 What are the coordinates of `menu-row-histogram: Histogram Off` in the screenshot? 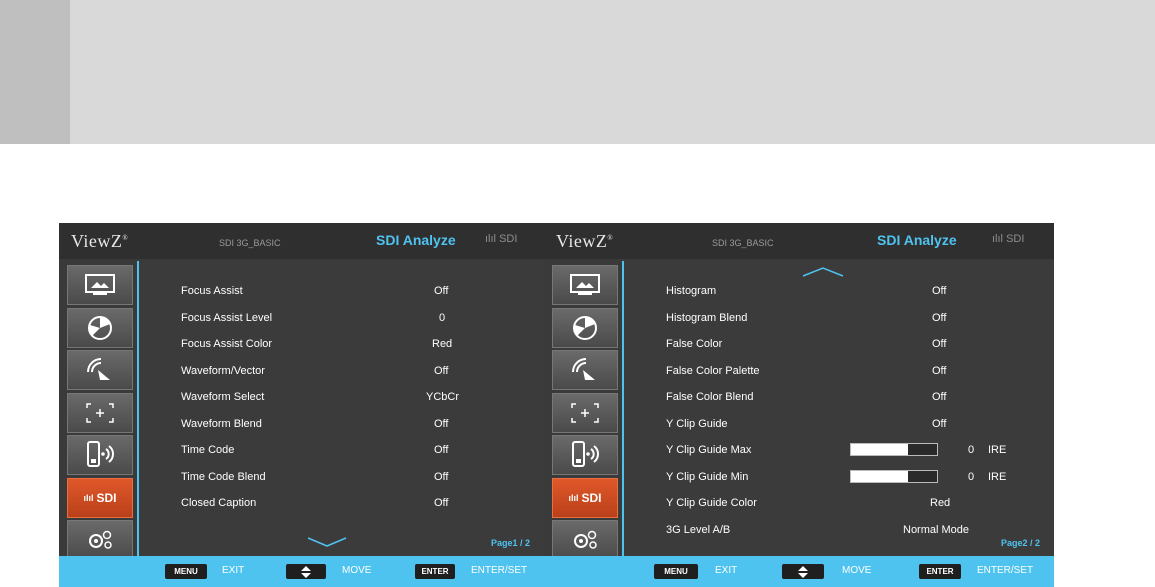 It's located at (840, 291).